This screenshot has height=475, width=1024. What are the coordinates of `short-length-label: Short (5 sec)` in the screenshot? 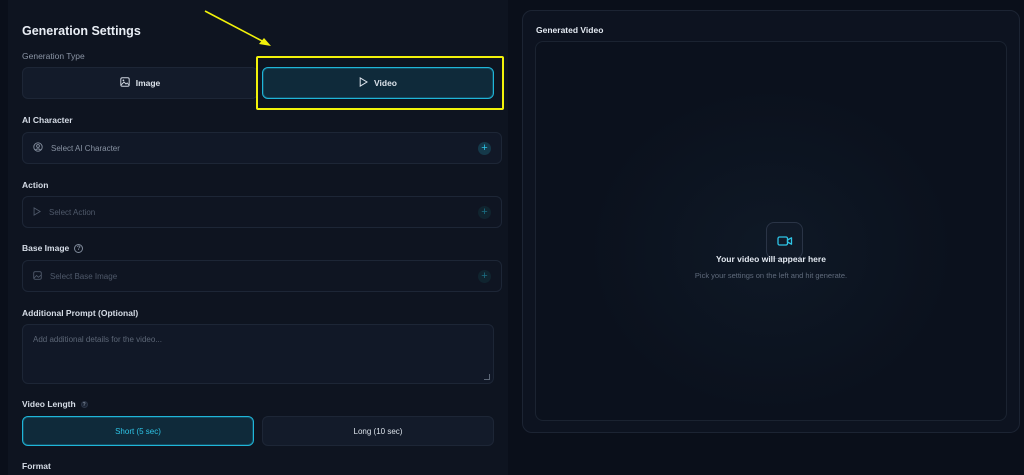 It's located at (138, 431).